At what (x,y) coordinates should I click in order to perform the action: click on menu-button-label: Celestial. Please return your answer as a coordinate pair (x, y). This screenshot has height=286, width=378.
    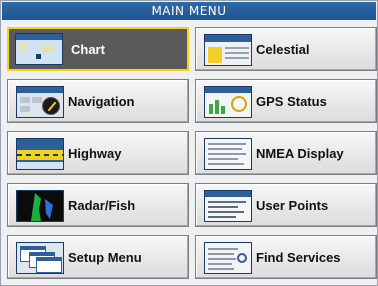
    Looking at the image, I should click on (283, 49).